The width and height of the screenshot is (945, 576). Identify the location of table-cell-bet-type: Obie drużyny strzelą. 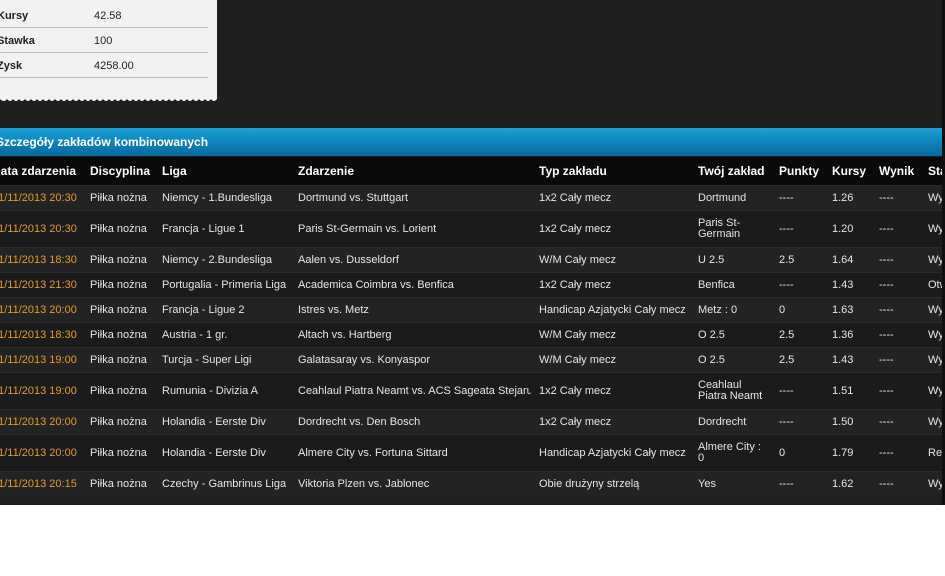
(610, 484).